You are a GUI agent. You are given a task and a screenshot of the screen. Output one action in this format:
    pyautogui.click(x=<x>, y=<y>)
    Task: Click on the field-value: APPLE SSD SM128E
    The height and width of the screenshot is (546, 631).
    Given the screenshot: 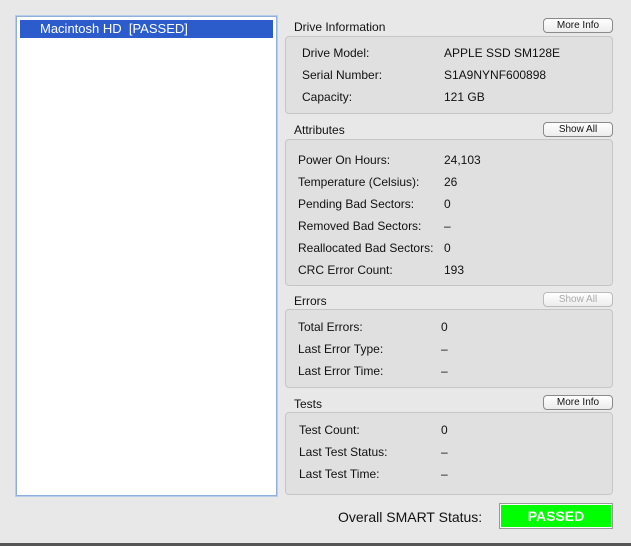 What is the action you would take?
    pyautogui.click(x=502, y=53)
    